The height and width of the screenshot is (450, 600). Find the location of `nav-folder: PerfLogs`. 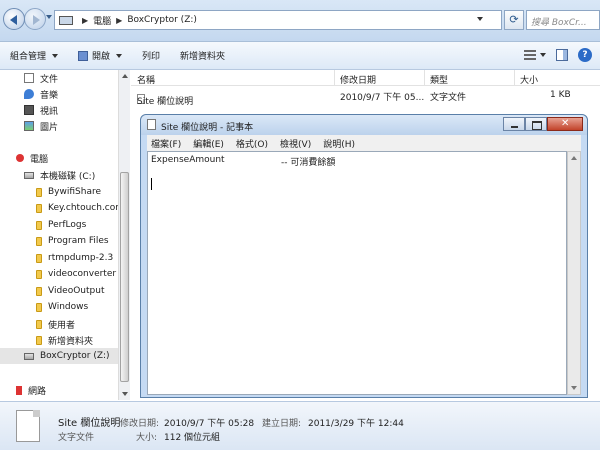

nav-folder: PerfLogs is located at coordinates (61, 225).